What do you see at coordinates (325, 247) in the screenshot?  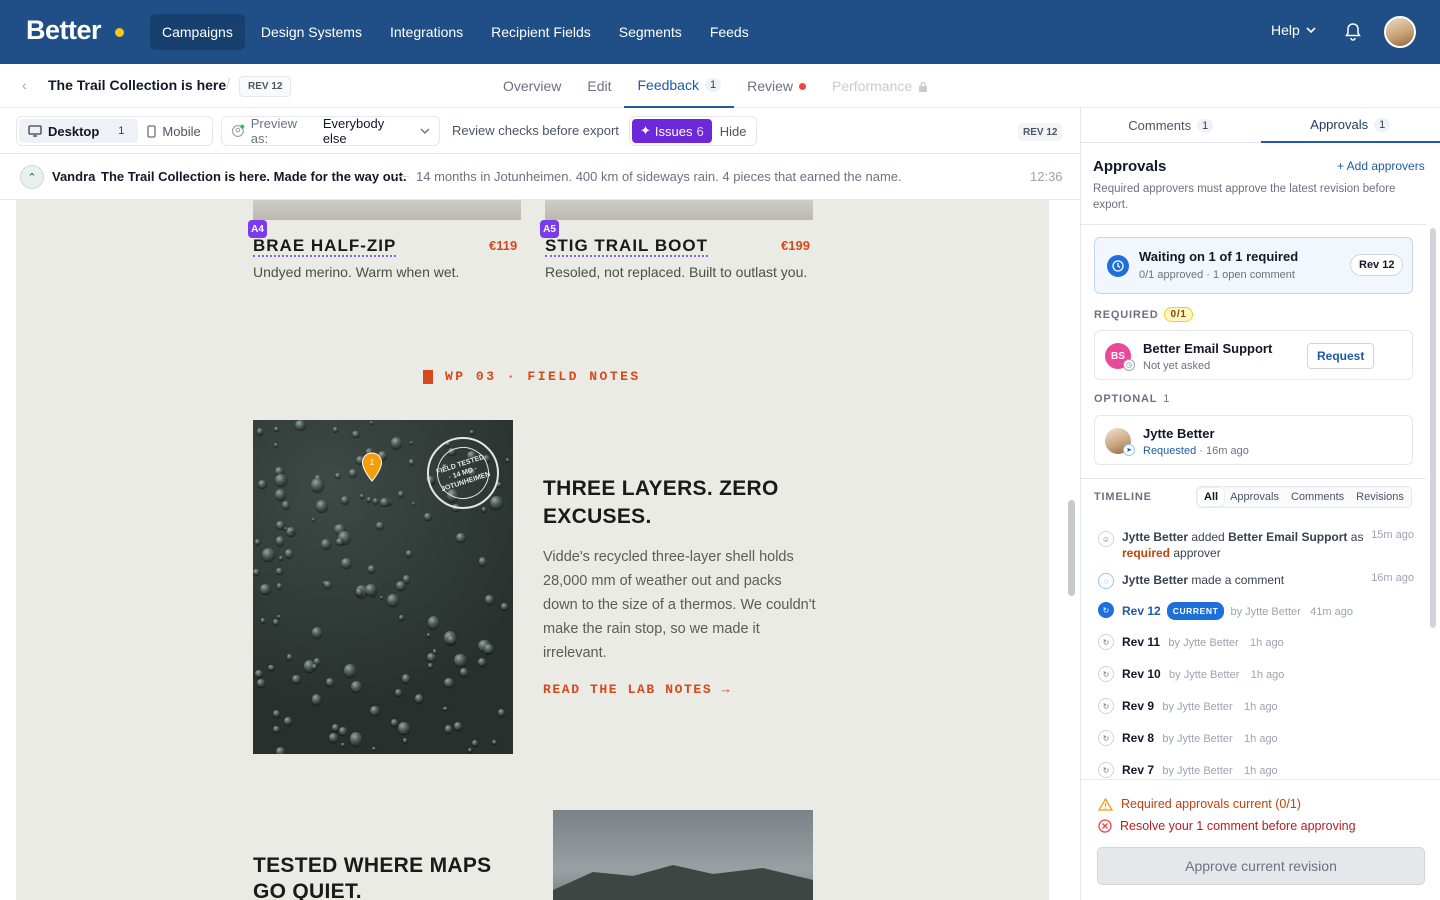 I see `product-name: BRAE HALF-ZIP` at bounding box center [325, 247].